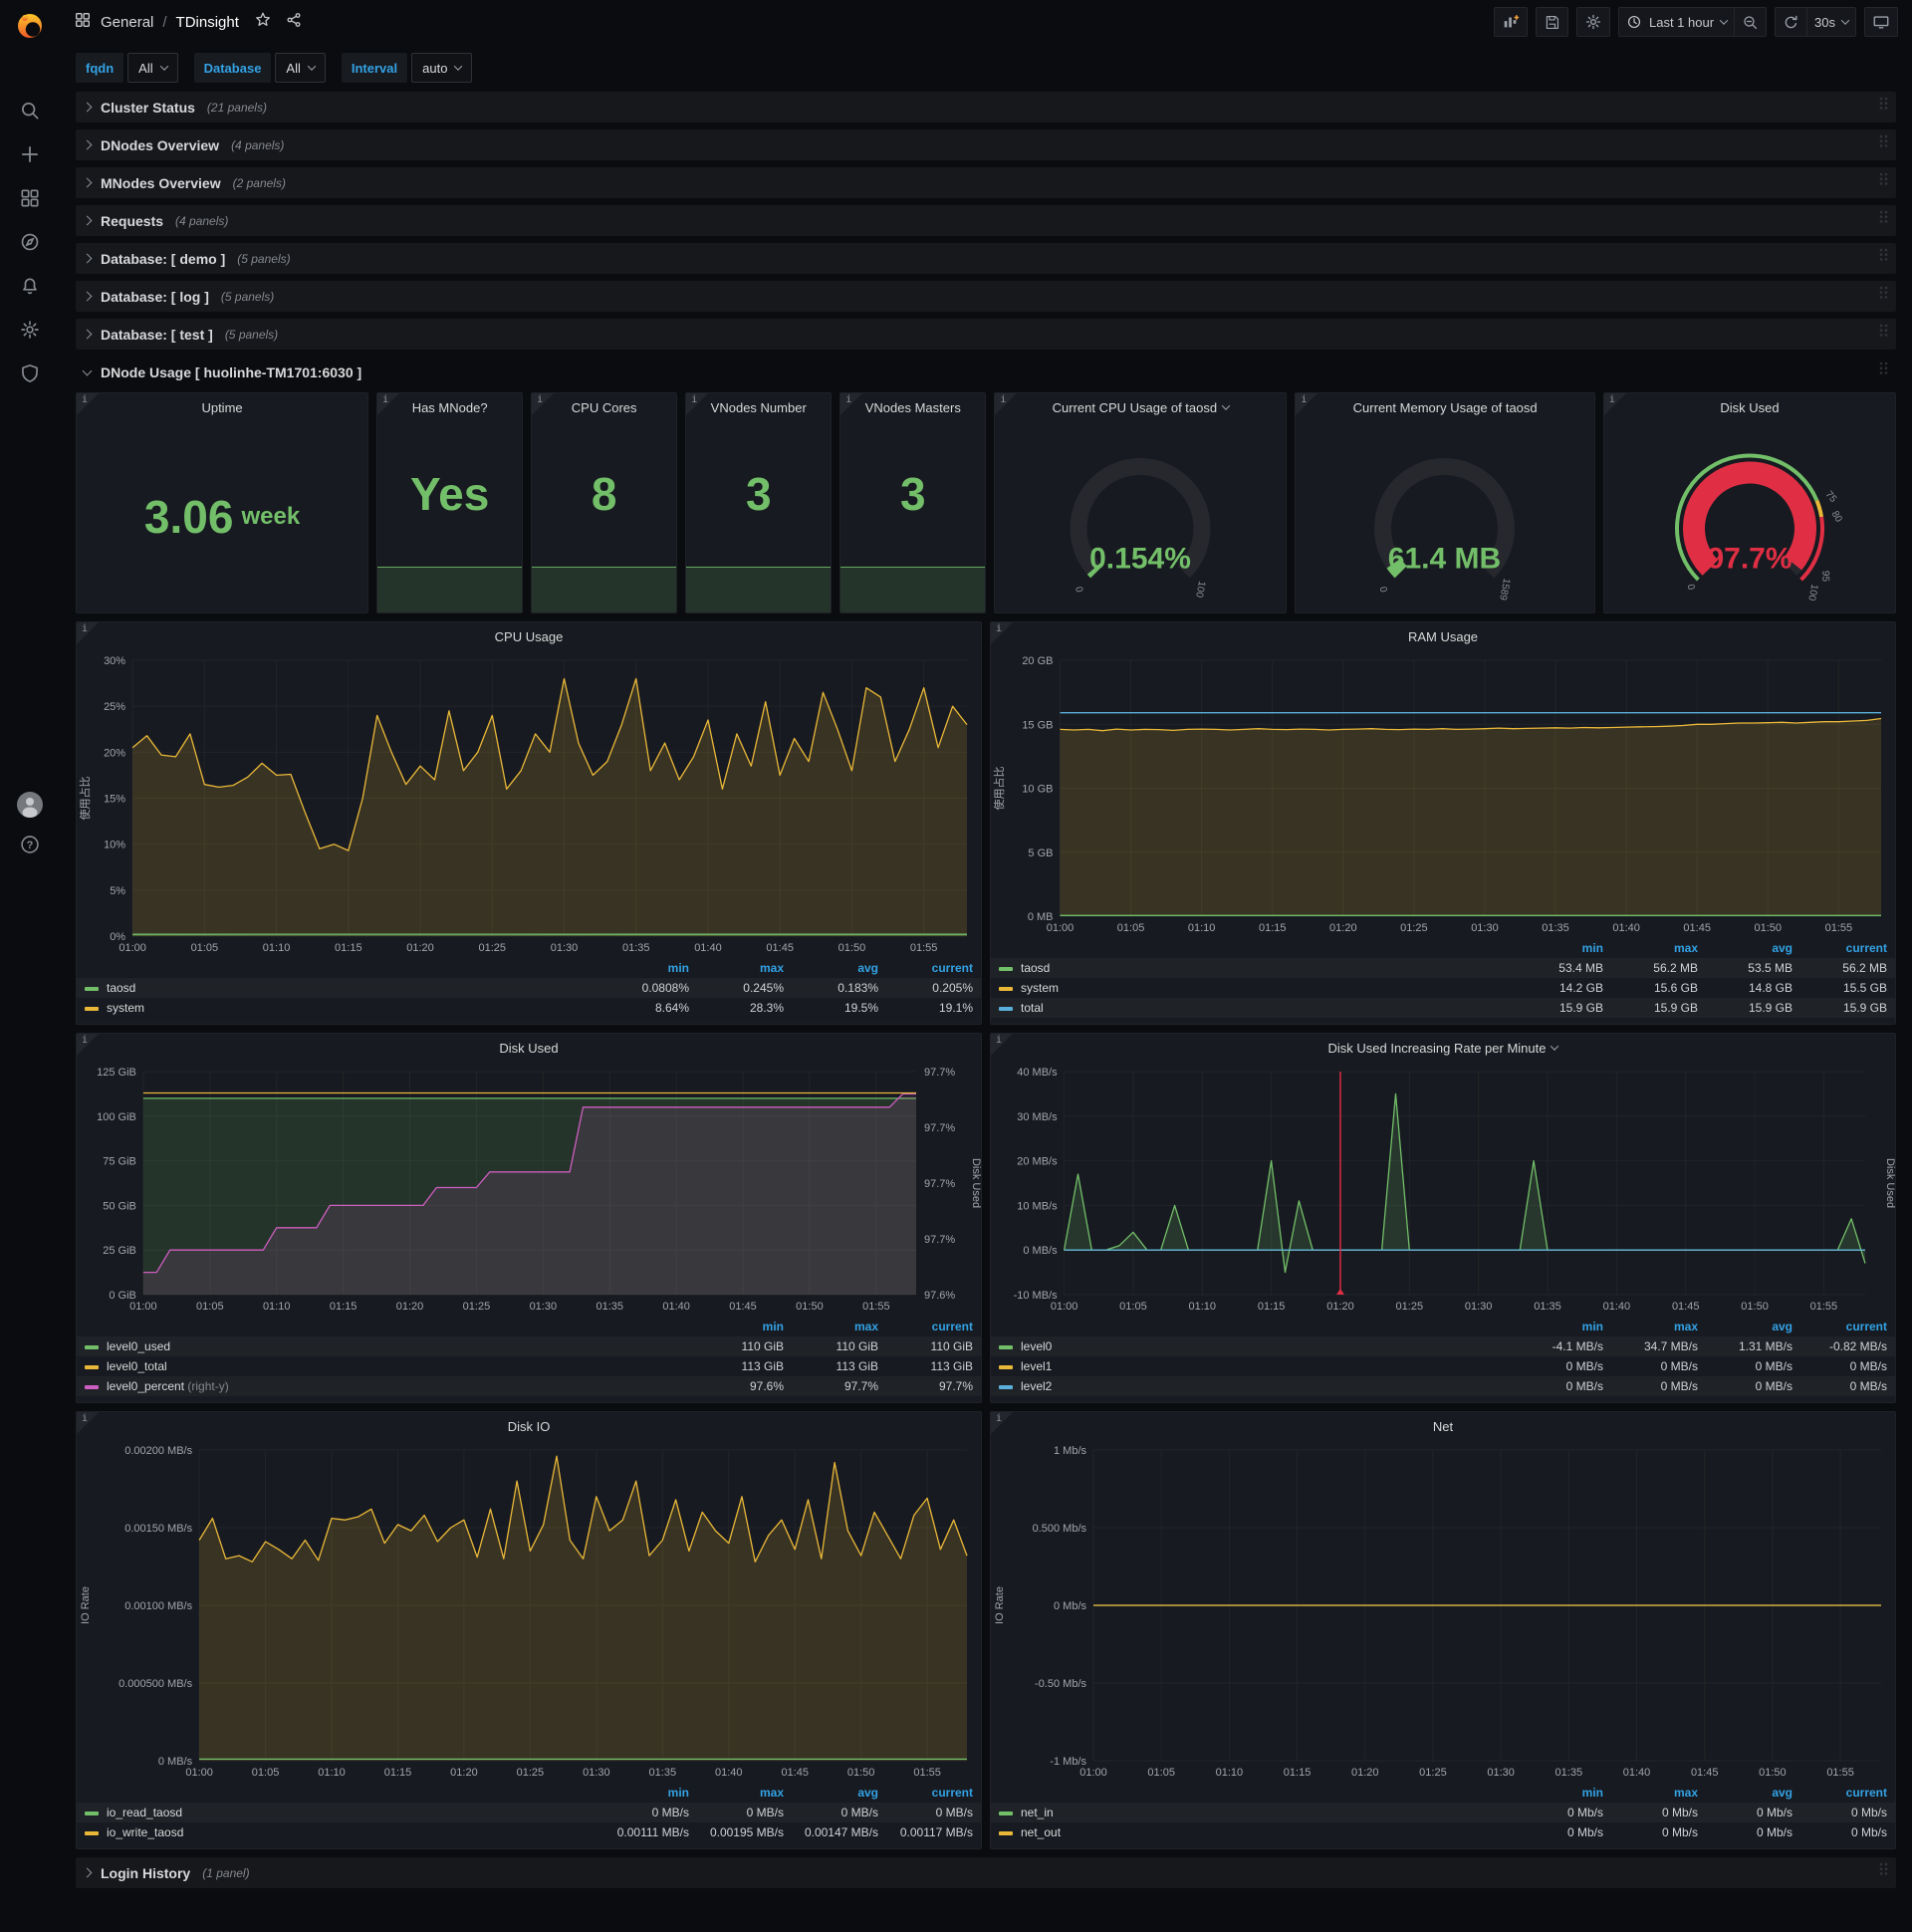 This screenshot has width=1912, height=1932. I want to click on panel-title: CPU Usage, so click(529, 636).